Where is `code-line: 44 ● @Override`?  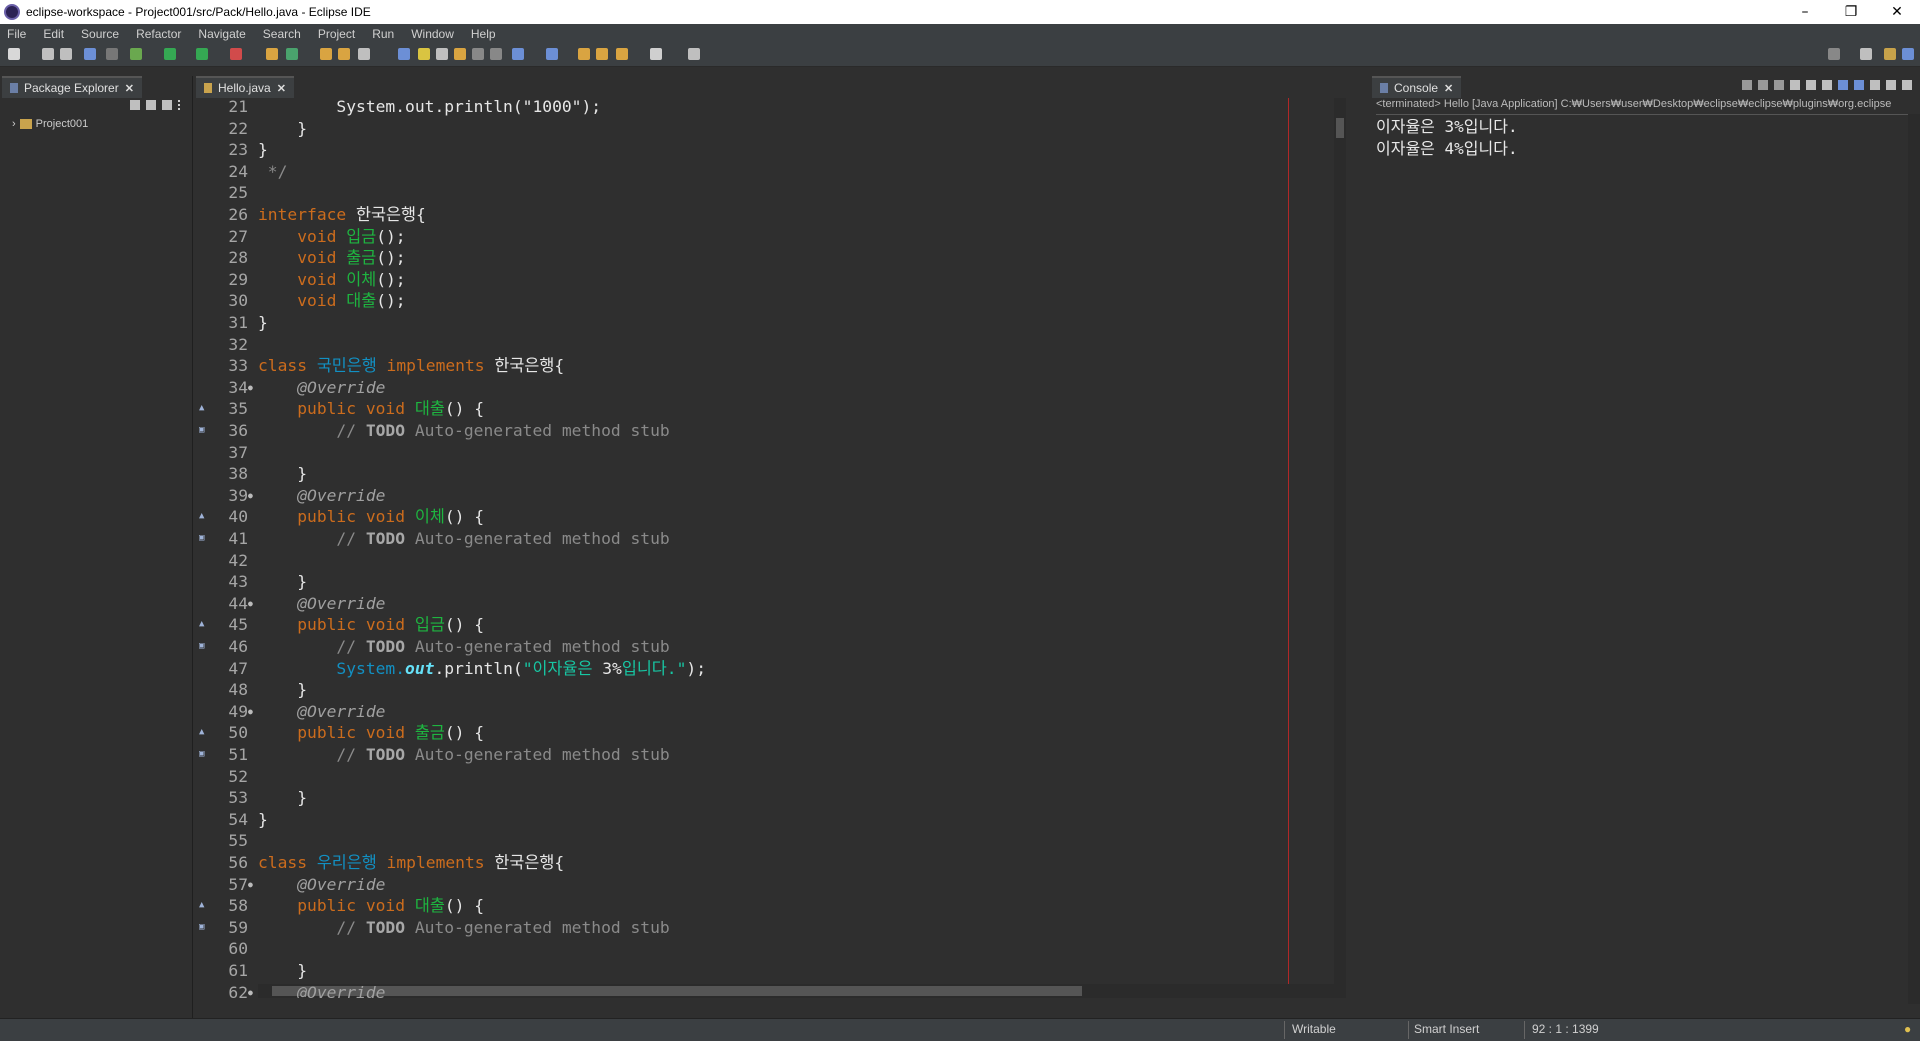
code-line: 44 ● @Override is located at coordinates (766, 603).